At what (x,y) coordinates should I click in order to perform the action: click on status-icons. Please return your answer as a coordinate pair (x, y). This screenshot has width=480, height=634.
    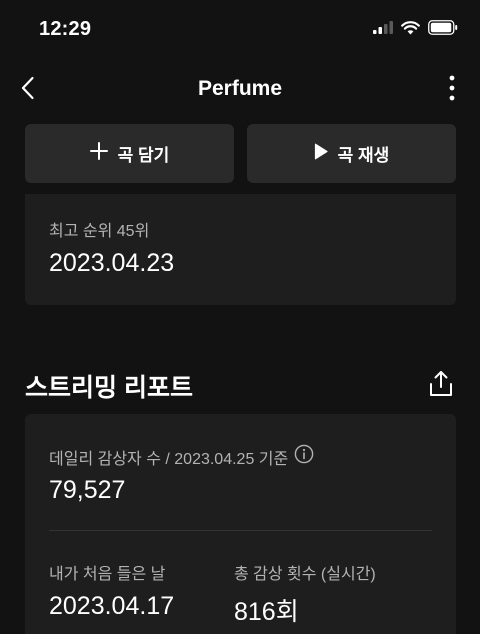
    Looking at the image, I should click on (415, 30).